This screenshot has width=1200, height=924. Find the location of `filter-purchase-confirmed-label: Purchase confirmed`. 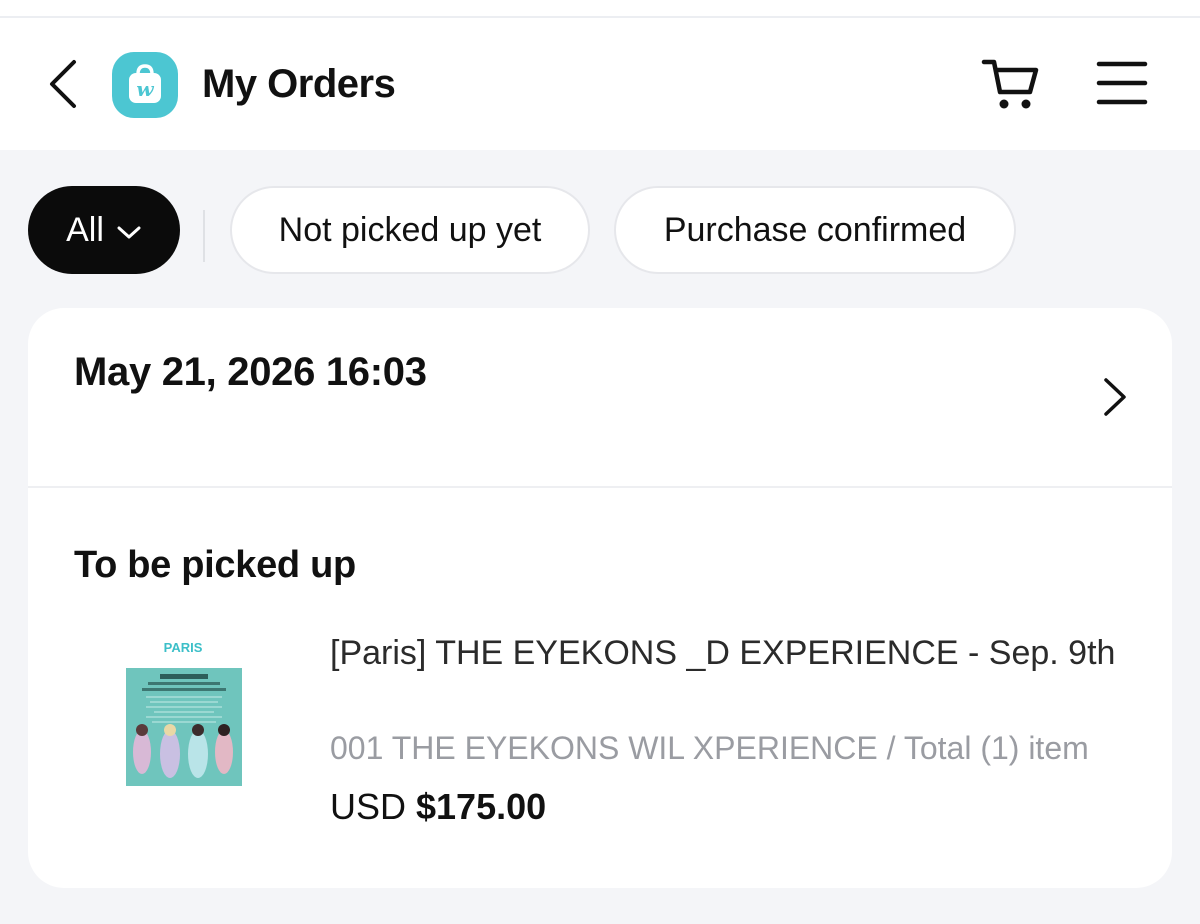

filter-purchase-confirmed-label: Purchase confirmed is located at coordinates (815, 229).